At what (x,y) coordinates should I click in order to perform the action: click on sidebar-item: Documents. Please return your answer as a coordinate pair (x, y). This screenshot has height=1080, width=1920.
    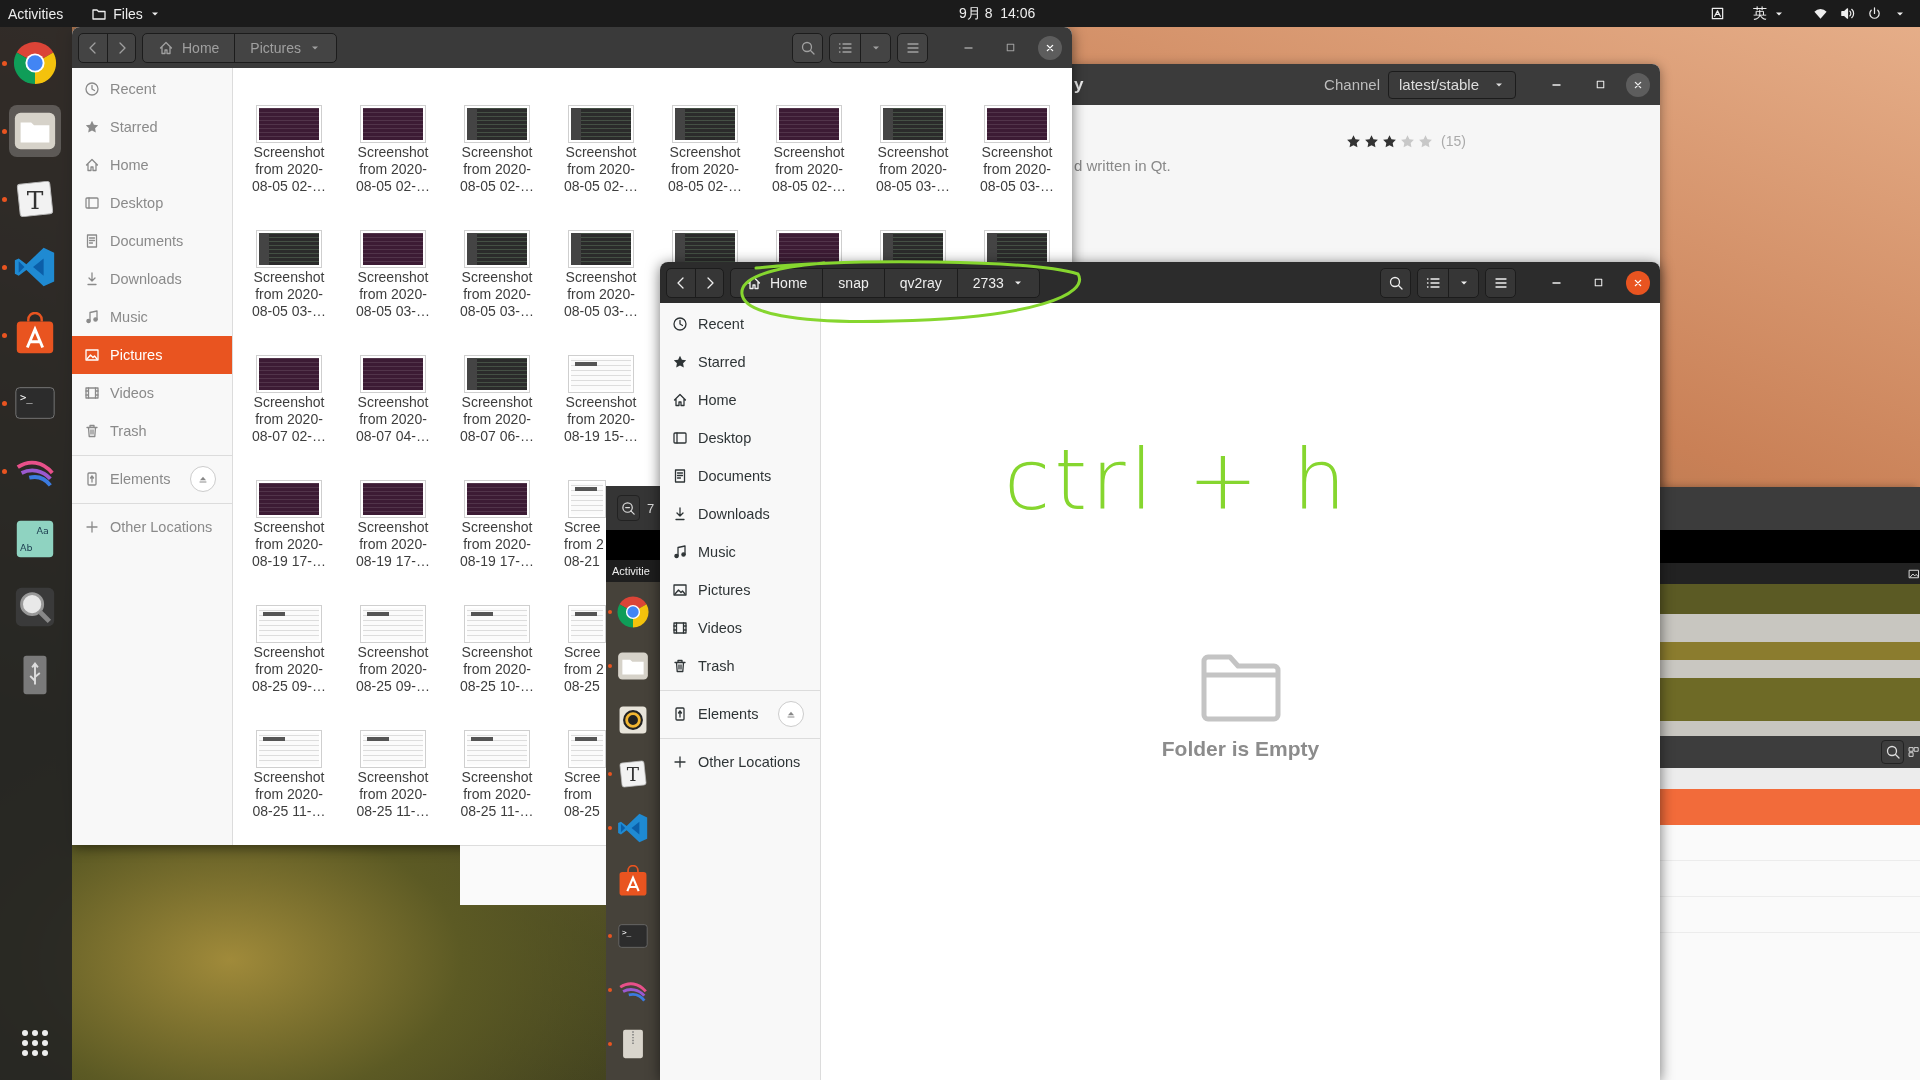
    Looking at the image, I should click on (740, 476).